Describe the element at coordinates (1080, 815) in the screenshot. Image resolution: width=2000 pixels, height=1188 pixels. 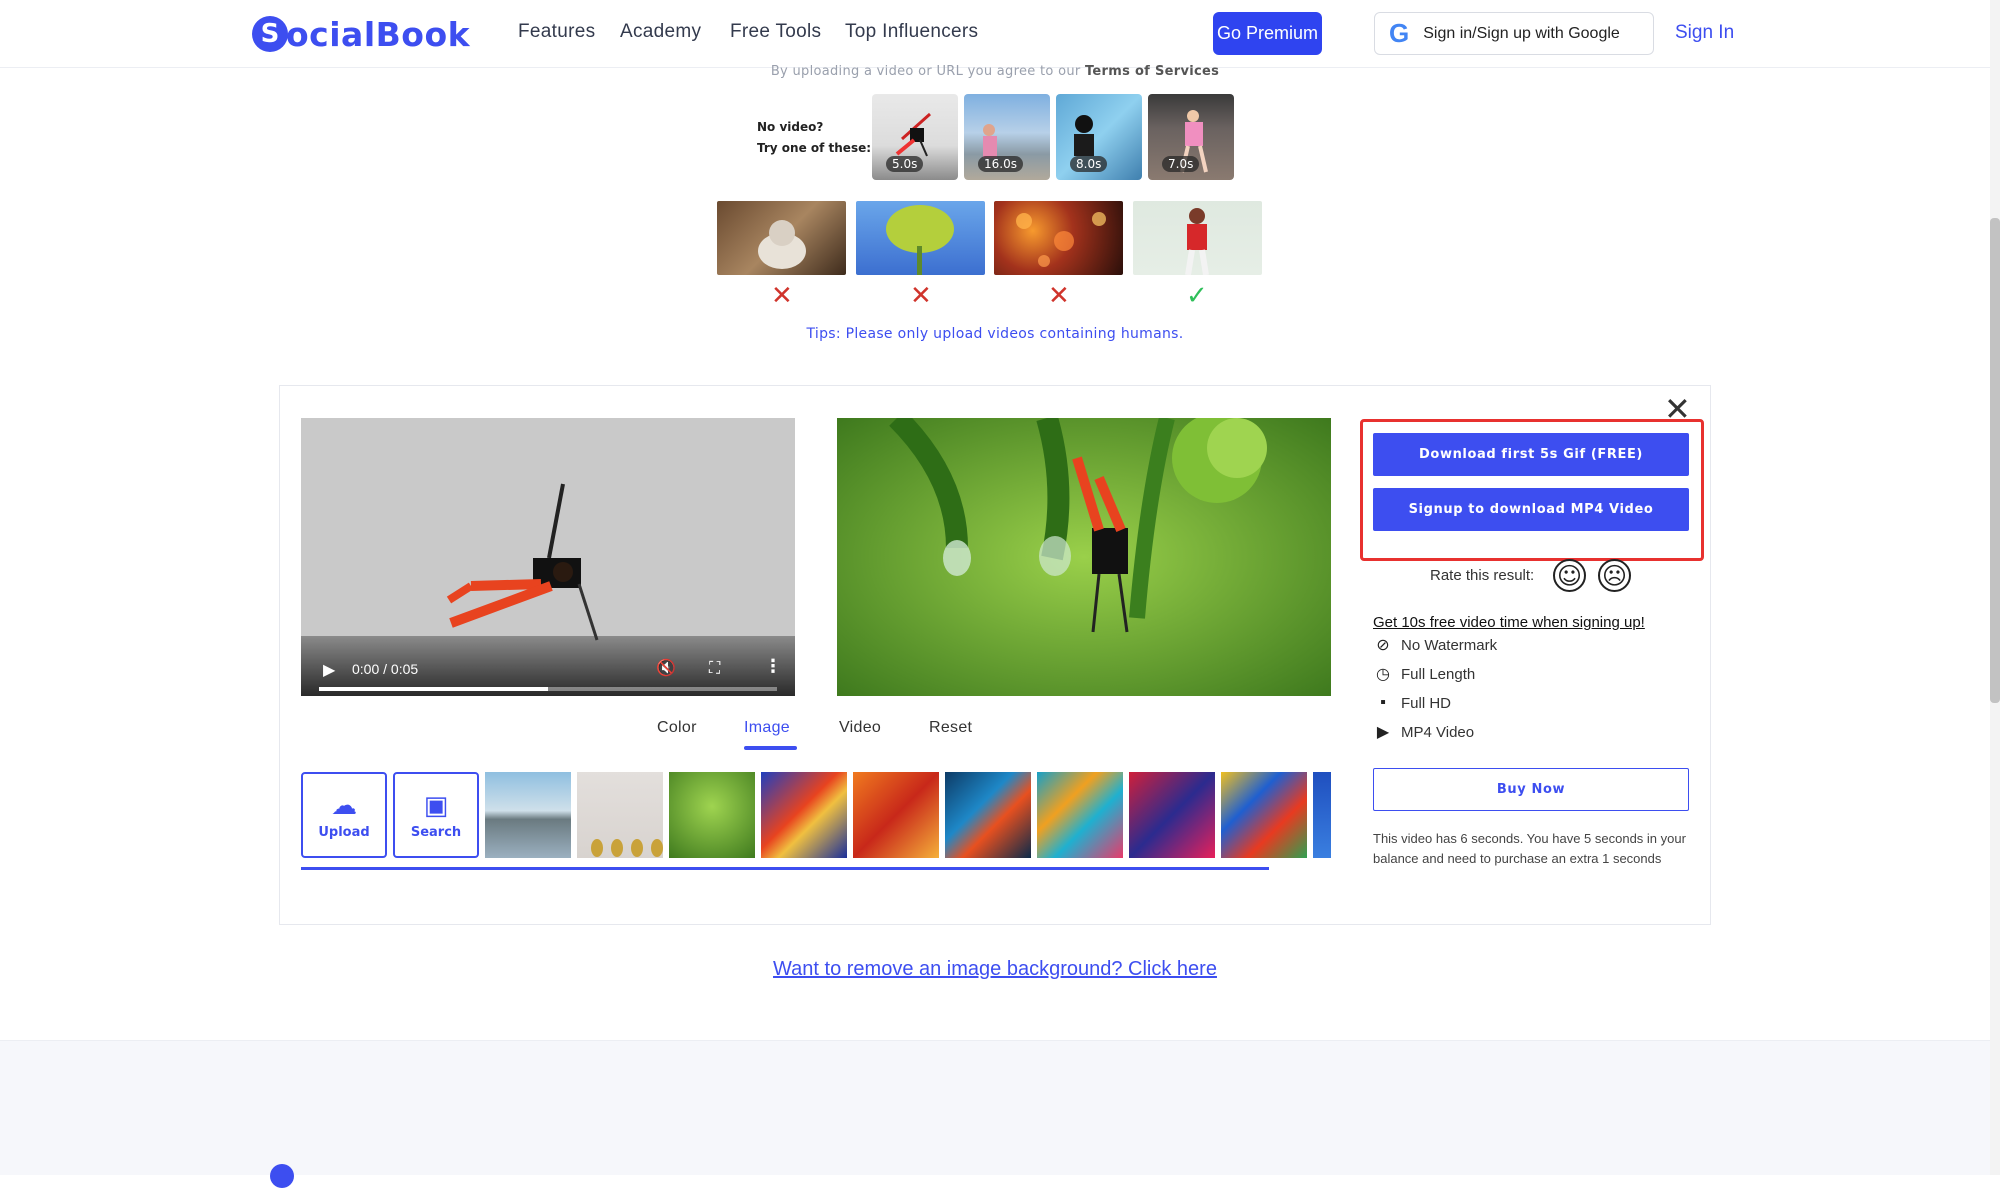
I see `background-thumb-abstract-cyan` at that location.